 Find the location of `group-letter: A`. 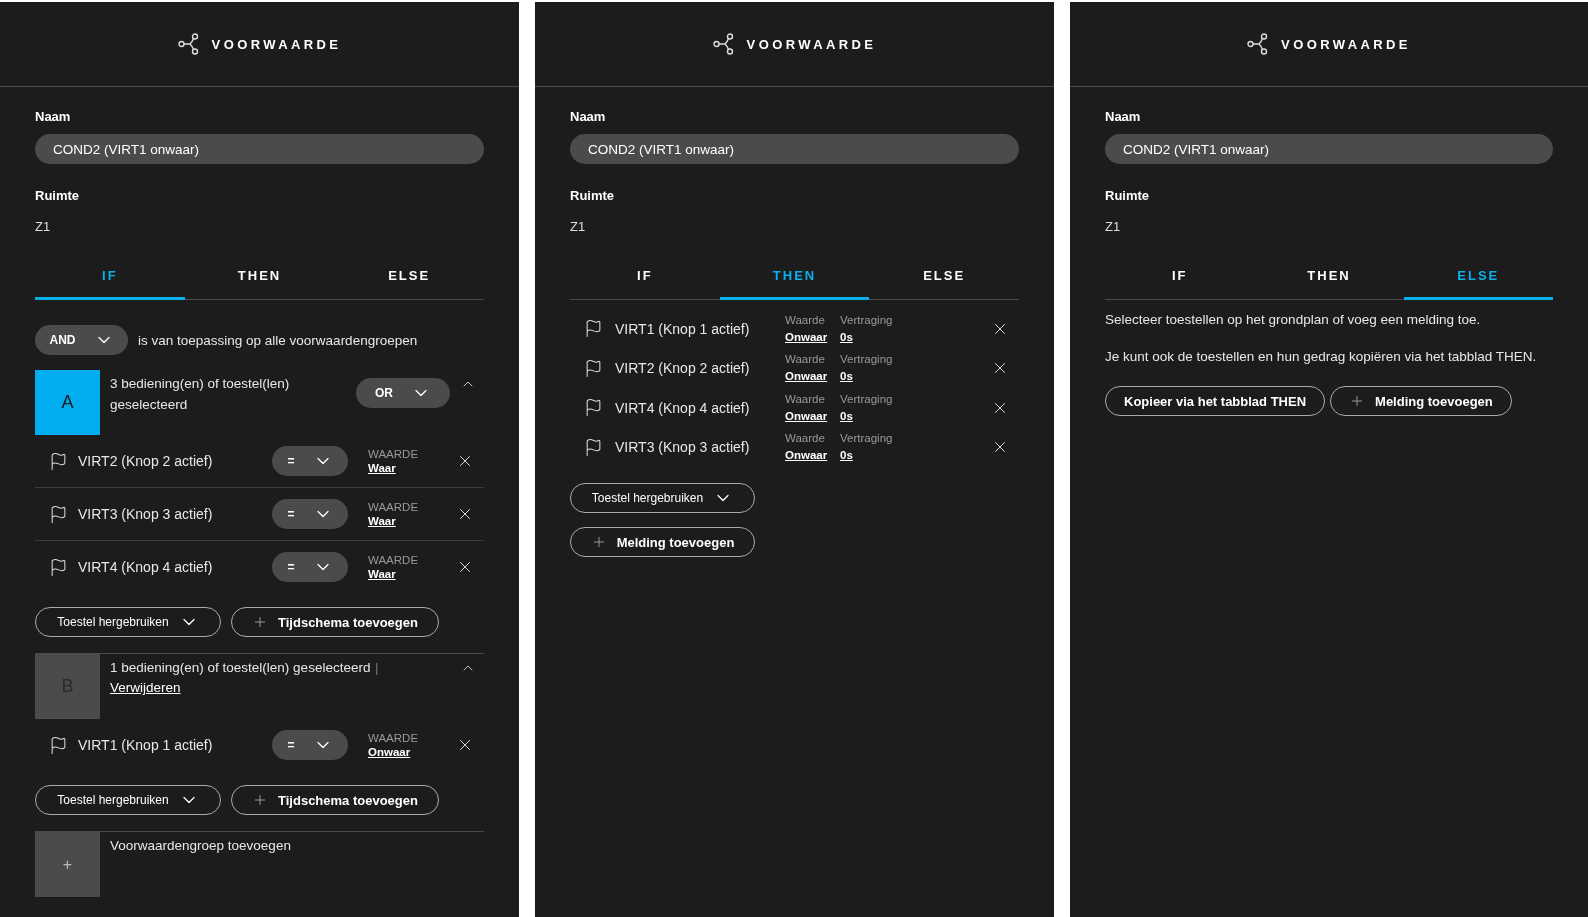

group-letter: A is located at coordinates (67, 402).